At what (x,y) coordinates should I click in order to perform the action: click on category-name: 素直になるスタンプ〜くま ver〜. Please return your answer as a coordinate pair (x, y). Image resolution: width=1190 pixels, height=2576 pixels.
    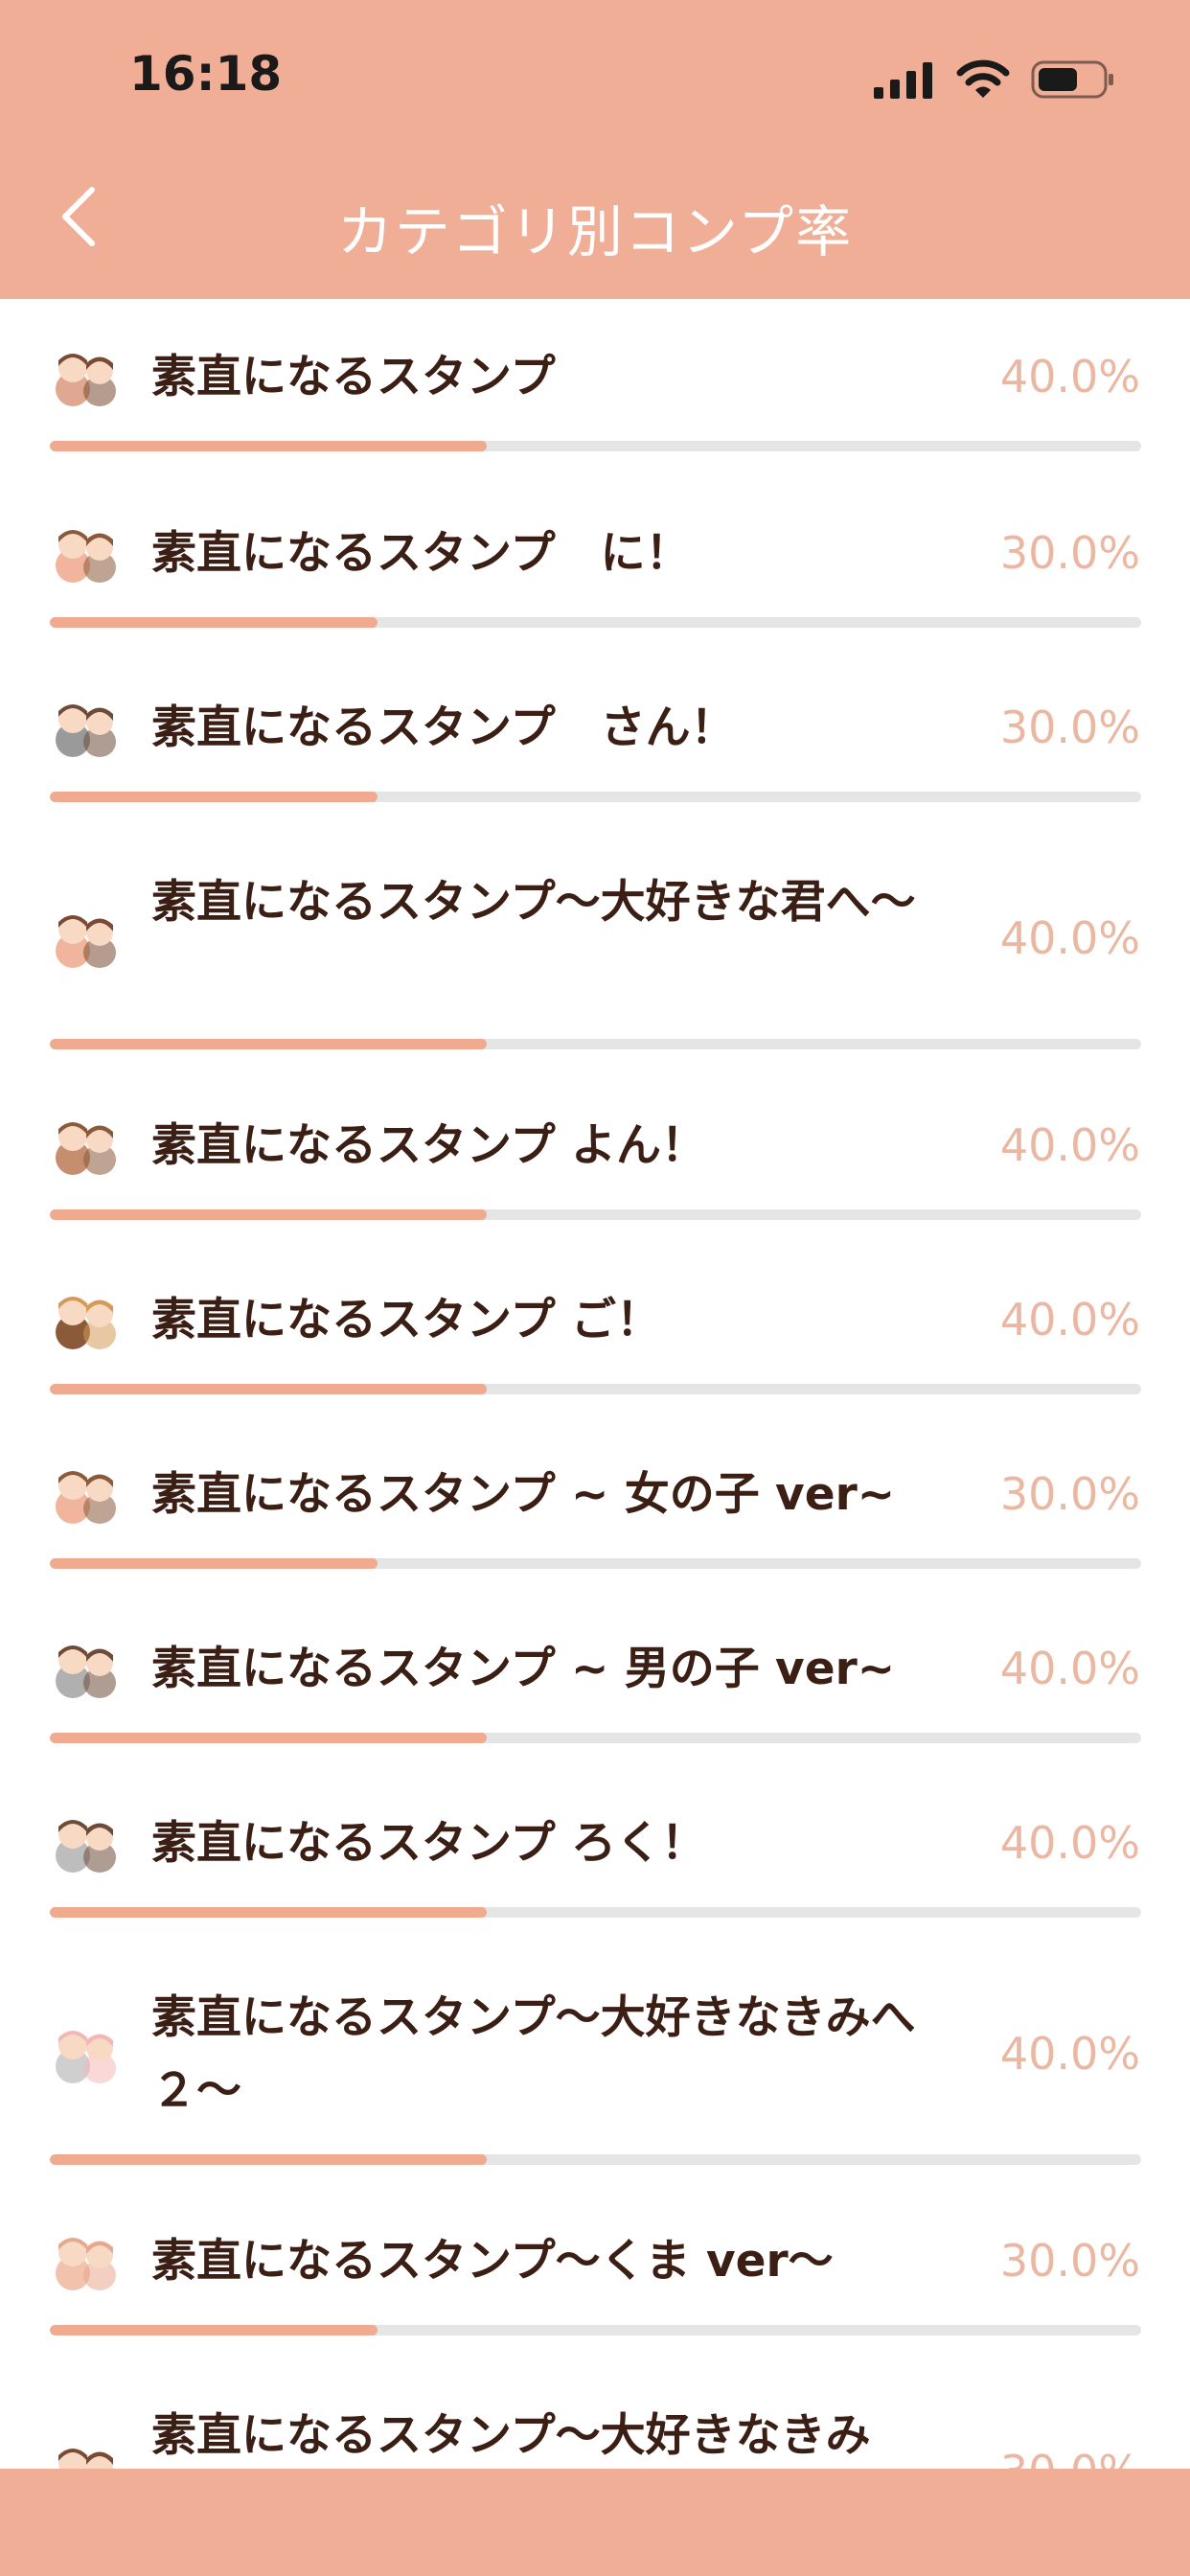
    Looking at the image, I should click on (493, 2261).